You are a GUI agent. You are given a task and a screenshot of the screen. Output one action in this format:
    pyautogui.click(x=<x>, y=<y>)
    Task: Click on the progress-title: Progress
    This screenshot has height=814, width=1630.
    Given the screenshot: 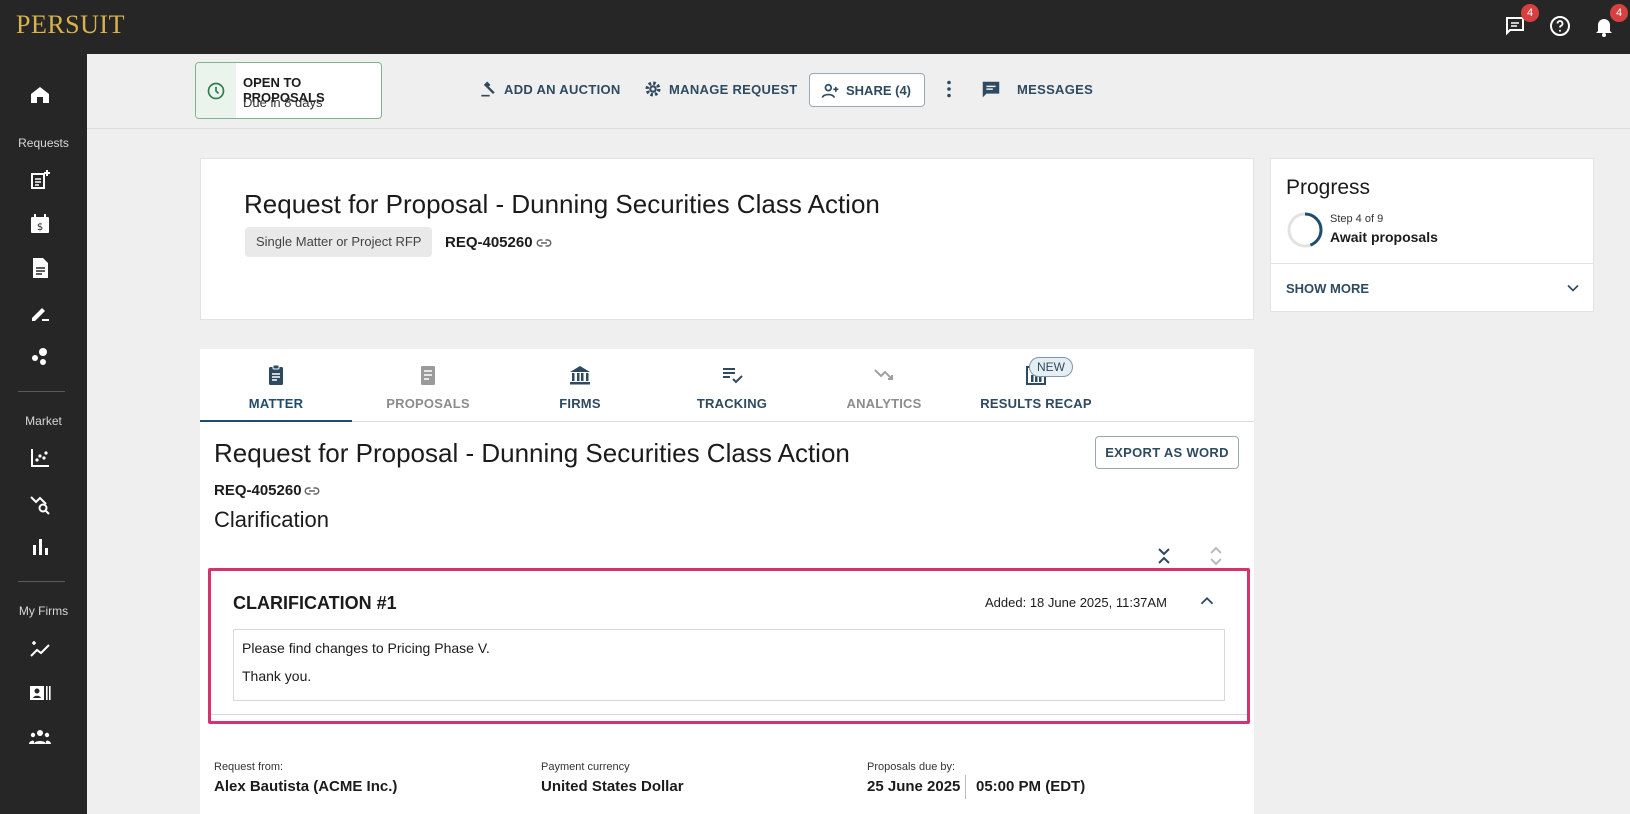 What is the action you would take?
    pyautogui.click(x=1328, y=187)
    